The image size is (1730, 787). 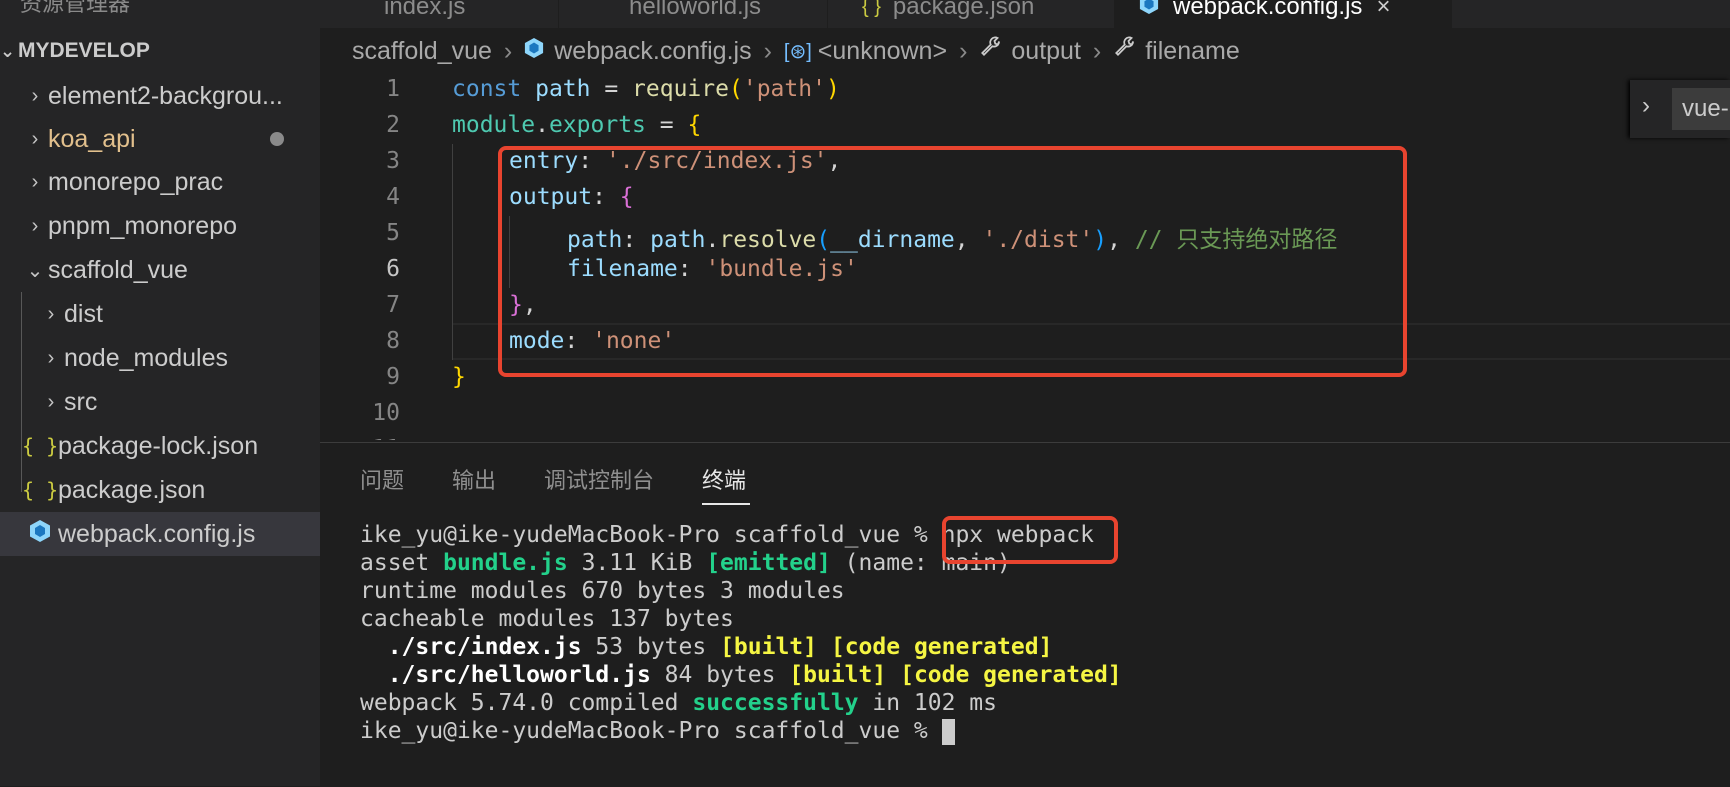 What do you see at coordinates (160, 402) in the screenshot?
I see `tree-item-folder: › src` at bounding box center [160, 402].